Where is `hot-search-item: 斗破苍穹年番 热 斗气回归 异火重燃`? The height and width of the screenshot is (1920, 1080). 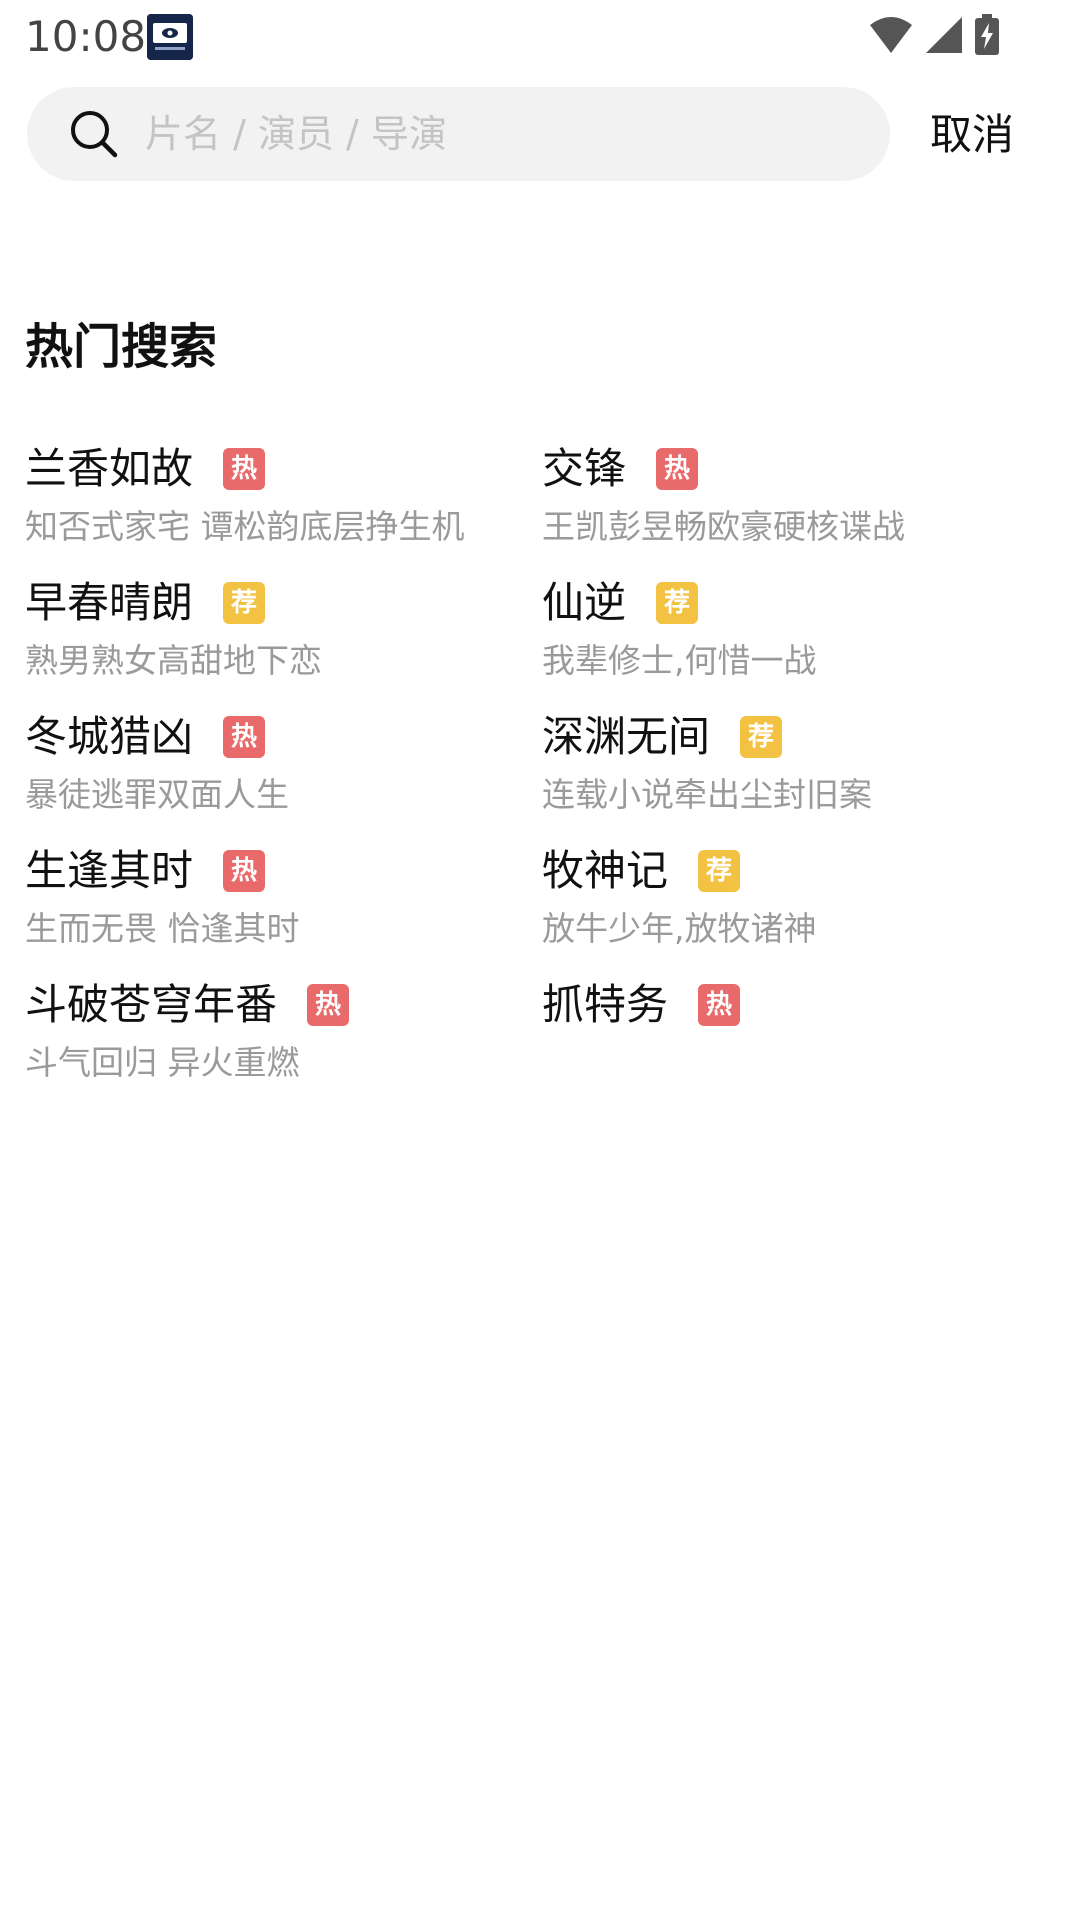 hot-search-item: 斗破苍穹年番 热 斗气回归 异火重燃 is located at coordinates (275, 1036).